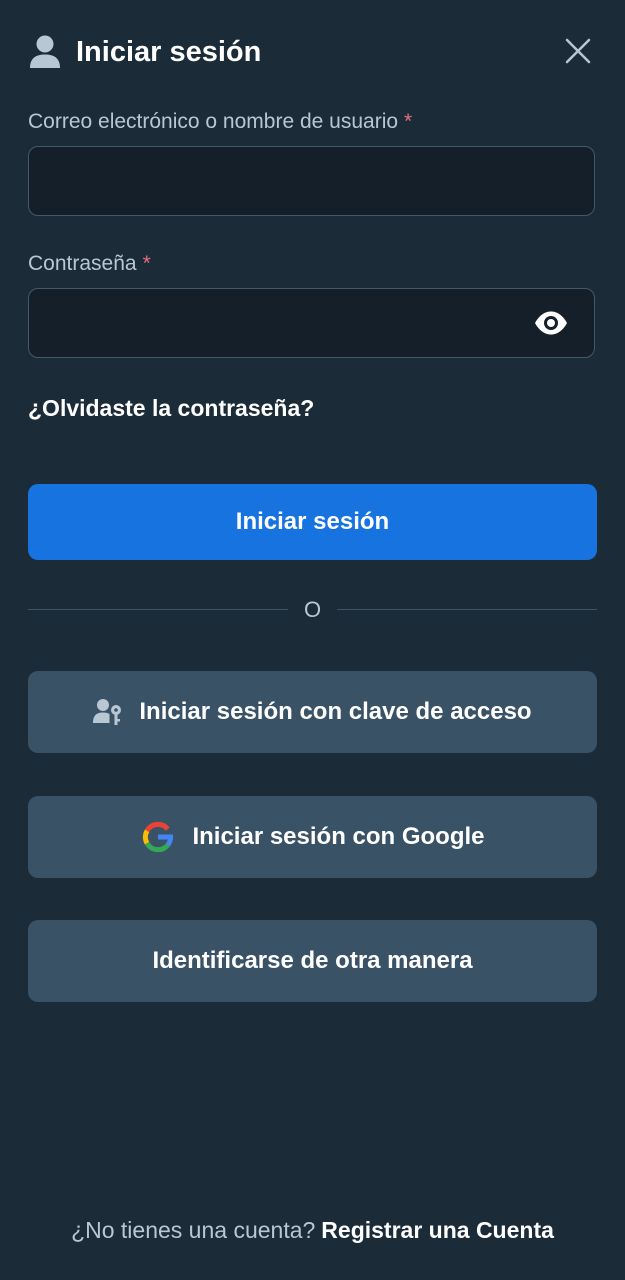 Image resolution: width=625 pixels, height=1280 pixels. What do you see at coordinates (338, 836) in the screenshot?
I see `google-button-label: Iniciar sesión con Google` at bounding box center [338, 836].